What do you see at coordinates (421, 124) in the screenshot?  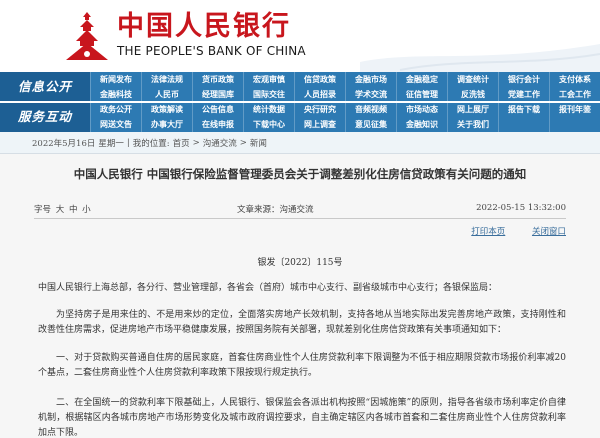 I see `nav-item-financial-knowledge: 金融知识` at bounding box center [421, 124].